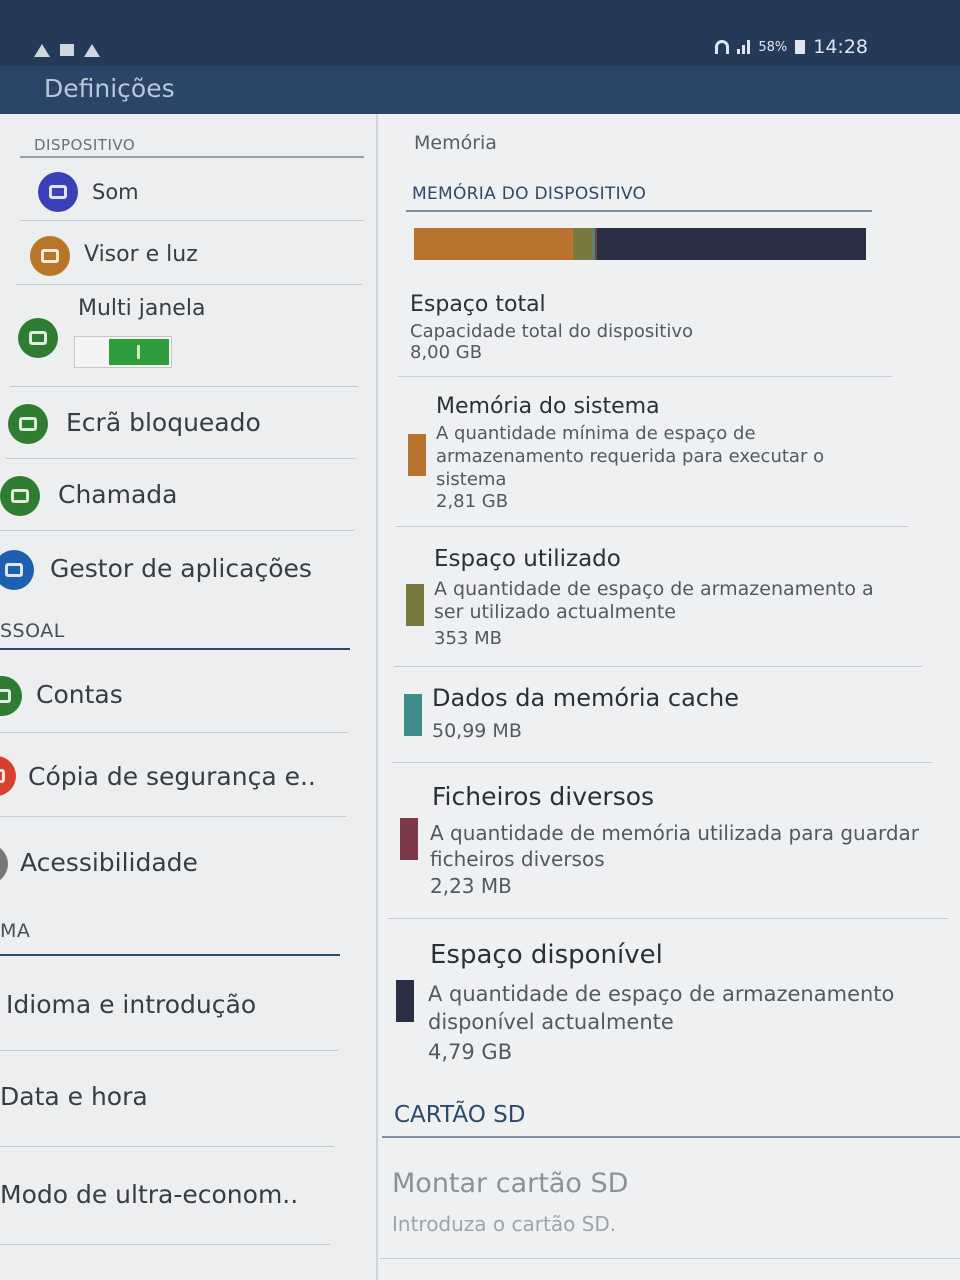 This screenshot has width=960, height=1280. Describe the element at coordinates (504, 1224) in the screenshot. I see `mount-sd-card-desc: Introduza o cartão SD.` at that location.